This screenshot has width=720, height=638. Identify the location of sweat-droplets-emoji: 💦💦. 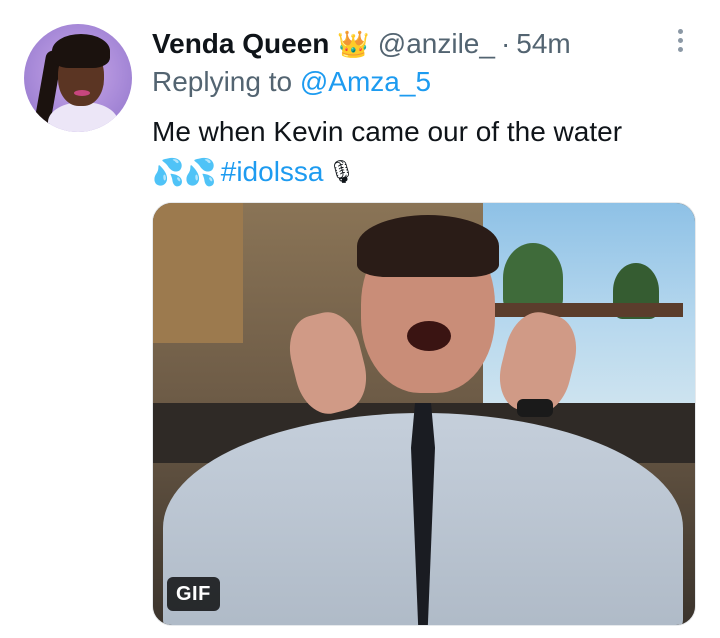
(184, 172).